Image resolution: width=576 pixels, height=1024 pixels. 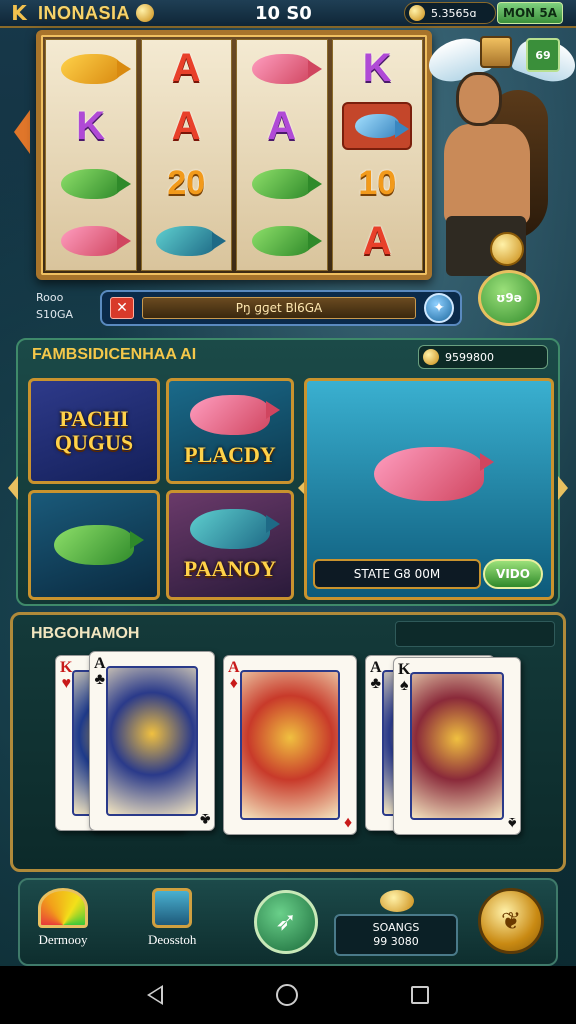 I want to click on collect-label: ʊ9ə, so click(x=509, y=298).